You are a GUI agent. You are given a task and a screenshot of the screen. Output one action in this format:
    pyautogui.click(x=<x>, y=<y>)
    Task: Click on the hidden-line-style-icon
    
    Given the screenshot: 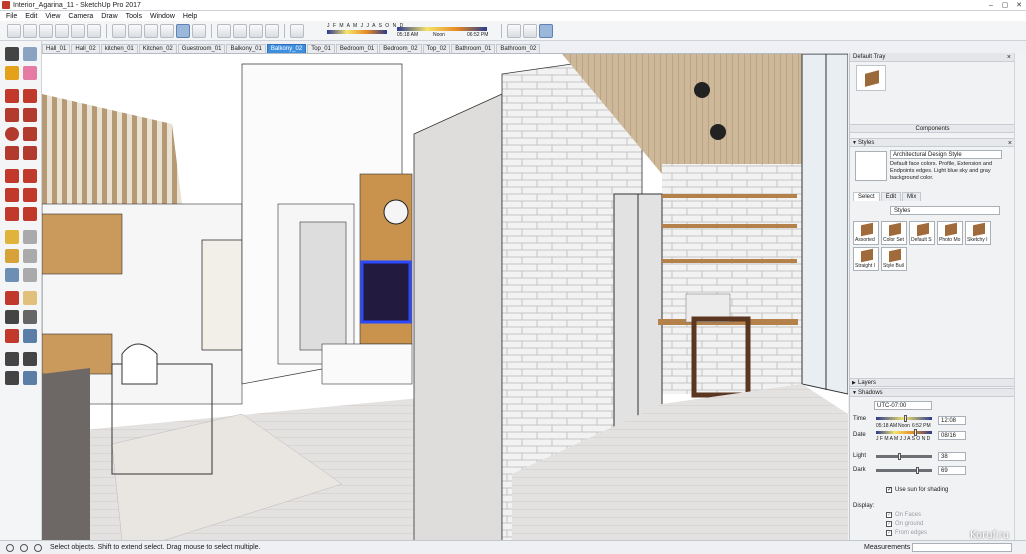 What is the action you would take?
    pyautogui.click(x=167, y=30)
    